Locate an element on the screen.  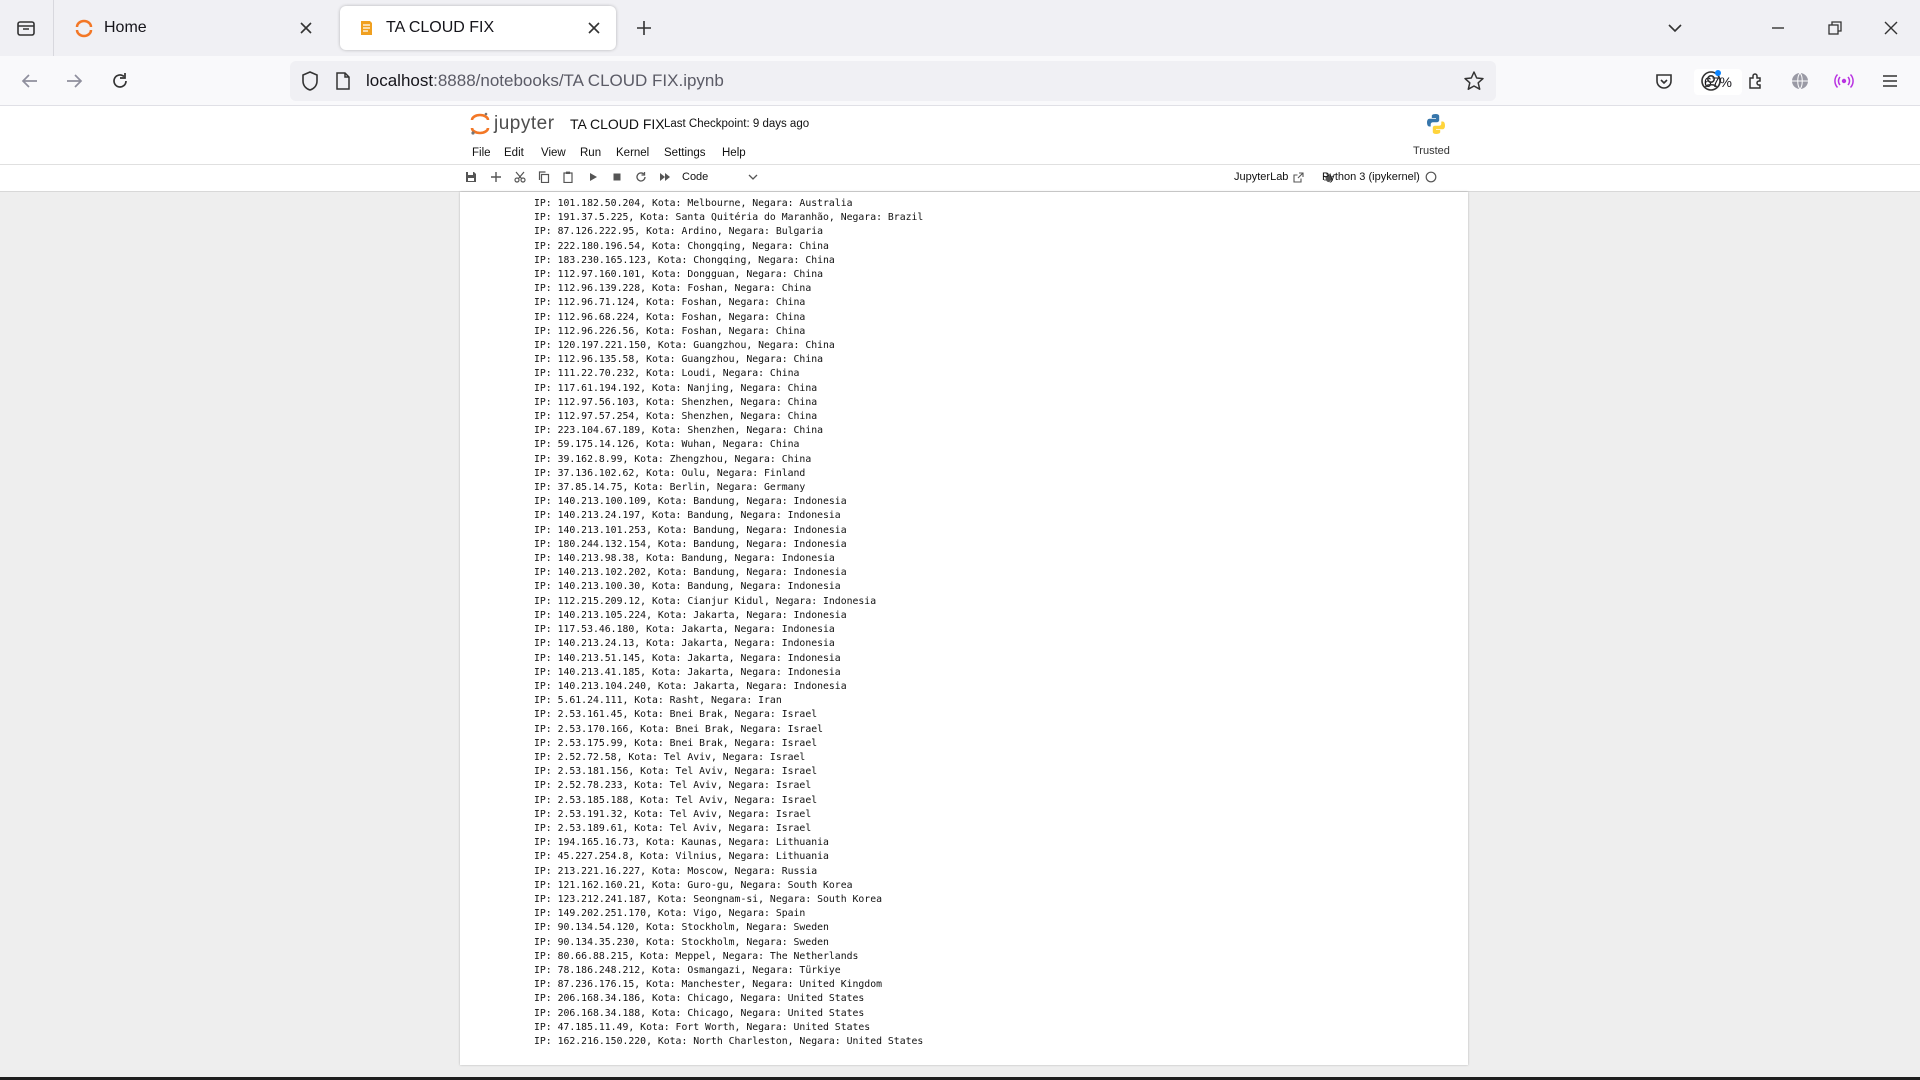
run-cell-icon is located at coordinates (593, 177).